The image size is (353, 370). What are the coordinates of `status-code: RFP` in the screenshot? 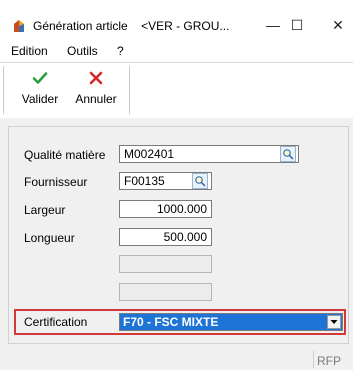 It's located at (329, 361).